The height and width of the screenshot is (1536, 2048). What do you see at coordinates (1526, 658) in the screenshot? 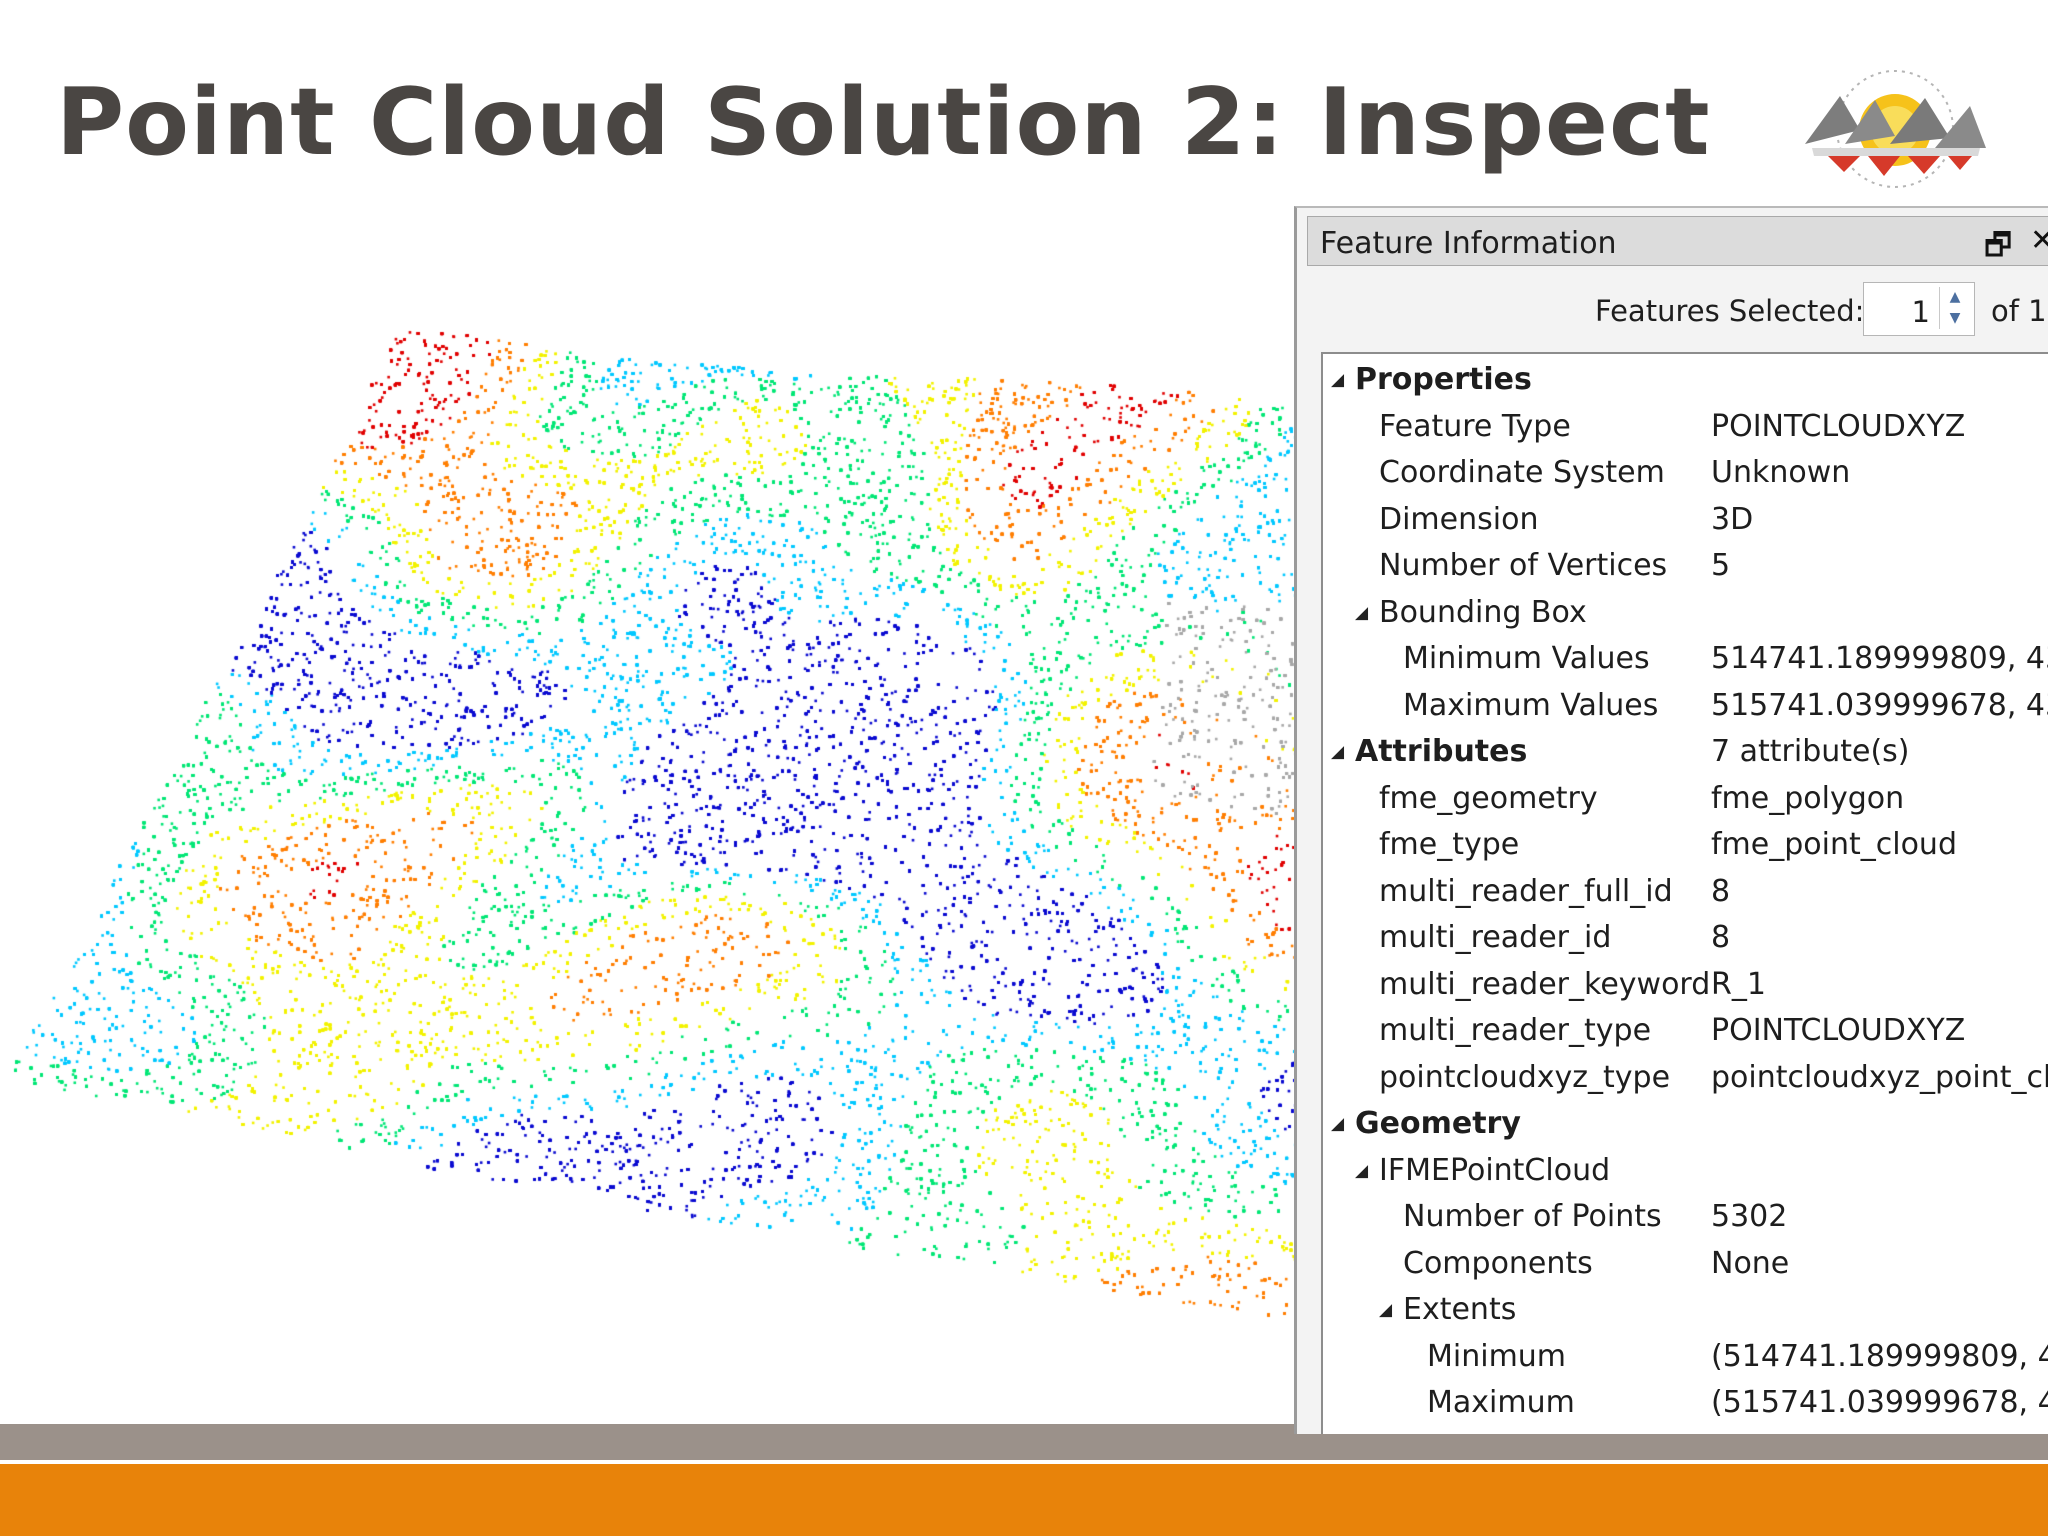
I see `tree-row-label: Minimum Values` at bounding box center [1526, 658].